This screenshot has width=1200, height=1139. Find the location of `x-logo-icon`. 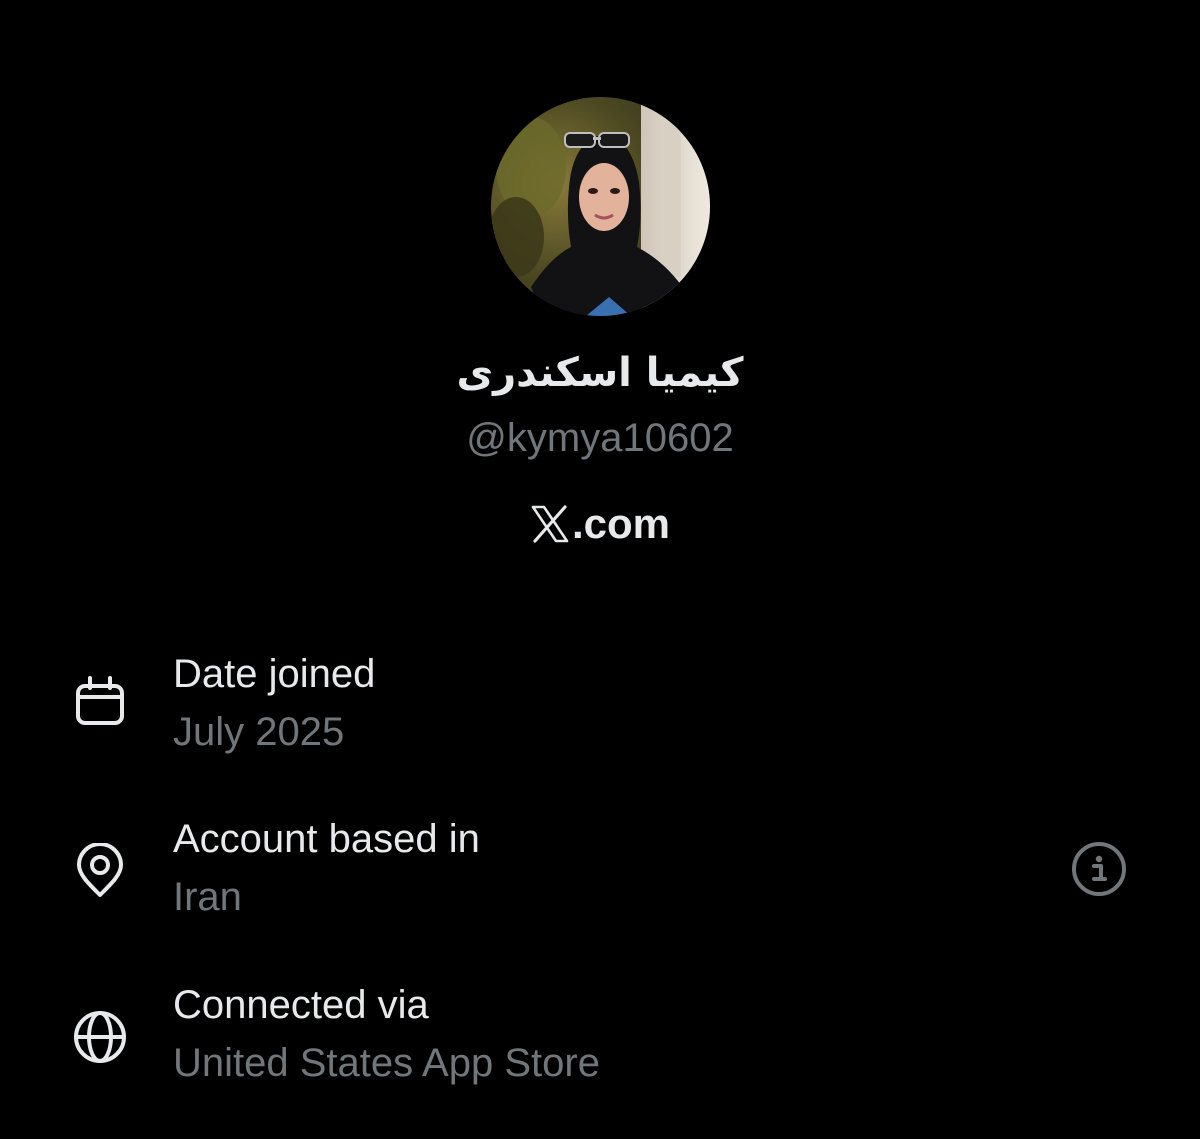

x-logo-icon is located at coordinates (550, 524).